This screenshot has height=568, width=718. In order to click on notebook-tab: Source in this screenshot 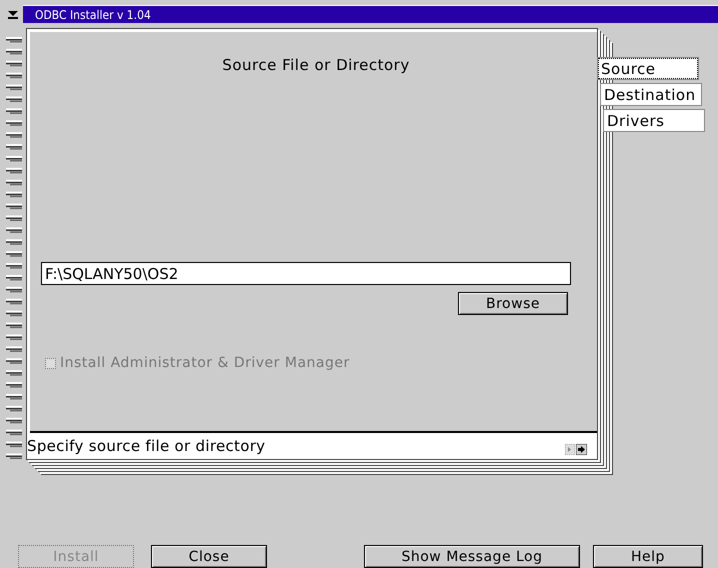, I will do `click(648, 68)`.